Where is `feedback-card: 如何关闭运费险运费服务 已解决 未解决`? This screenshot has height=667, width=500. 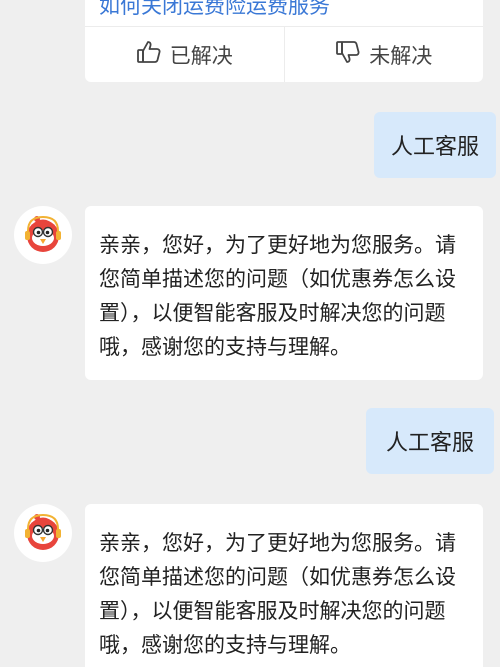
feedback-card: 如何关闭运费险运费服务 已解决 未解决 is located at coordinates (284, 41).